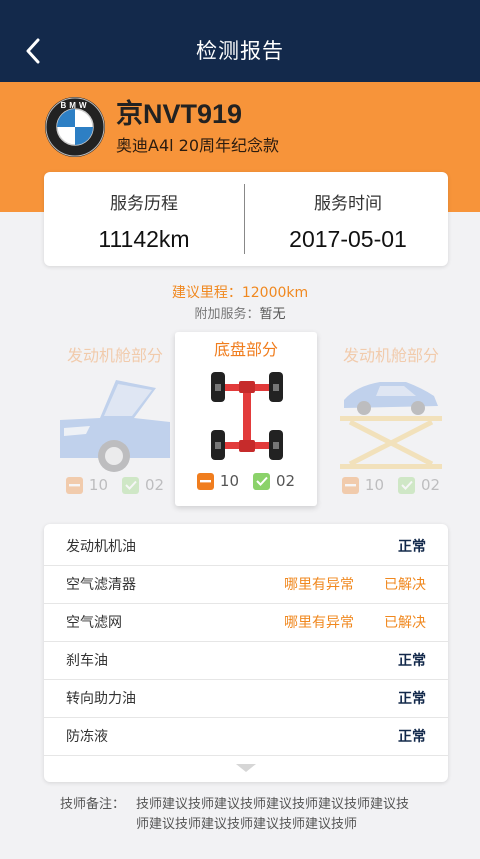 This screenshot has height=859, width=480. Describe the element at coordinates (75, 127) in the screenshot. I see `bmw-logo-icon: BMW` at that location.